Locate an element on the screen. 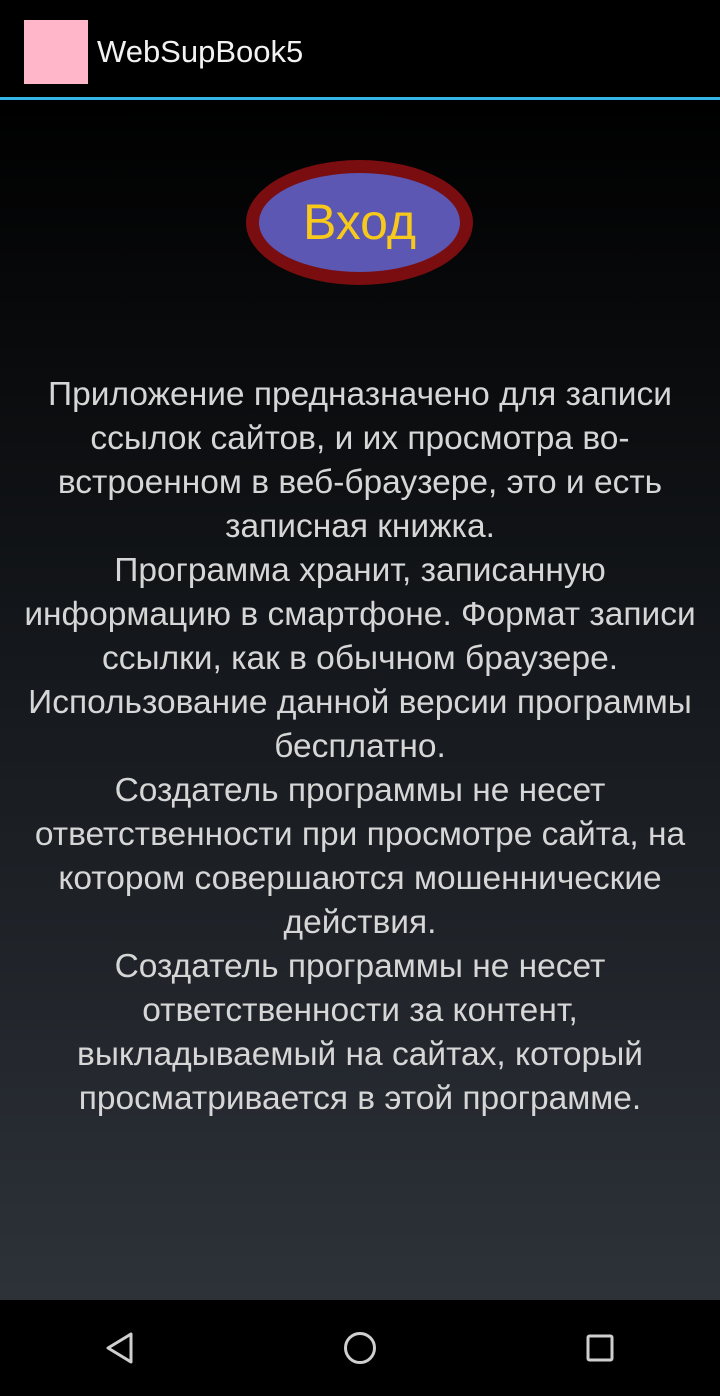 Image resolution: width=720 pixels, height=1396 pixels. home-circle-icon is located at coordinates (360, 1348).